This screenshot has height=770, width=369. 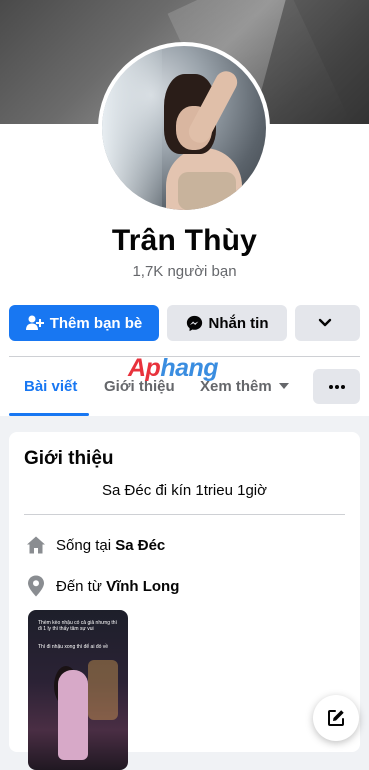 What do you see at coordinates (36, 586) in the screenshot?
I see `location-pin-icon` at bounding box center [36, 586].